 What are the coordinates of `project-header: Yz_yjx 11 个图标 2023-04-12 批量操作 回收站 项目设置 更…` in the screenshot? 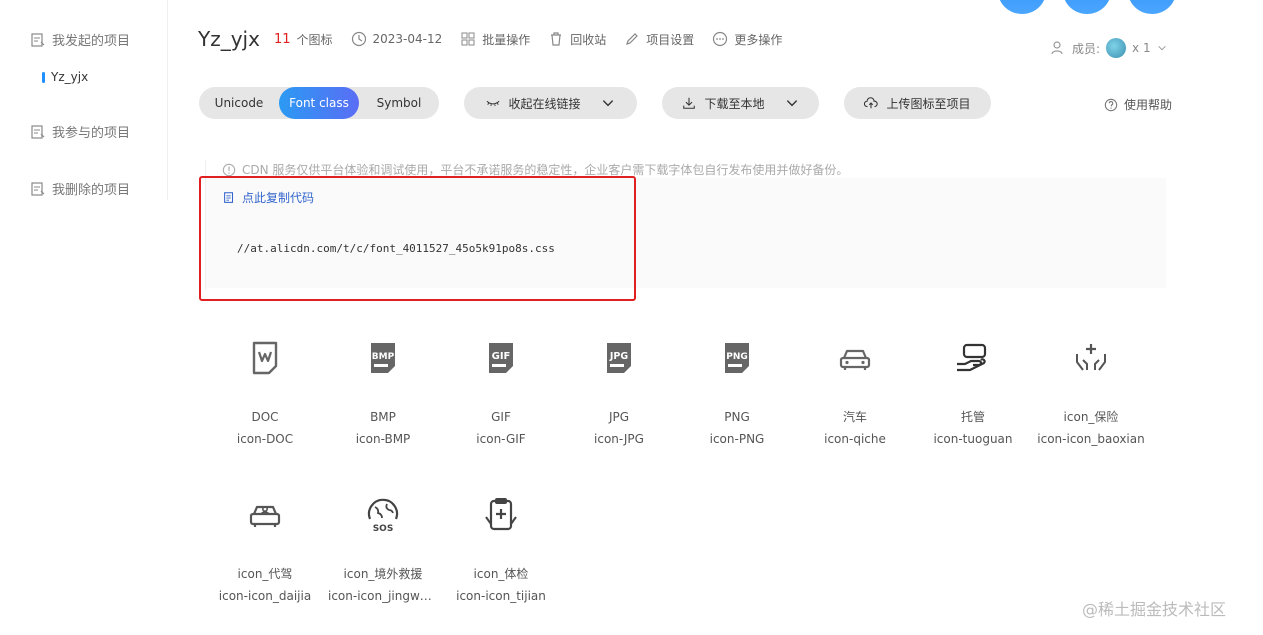 It's located at (499, 39).